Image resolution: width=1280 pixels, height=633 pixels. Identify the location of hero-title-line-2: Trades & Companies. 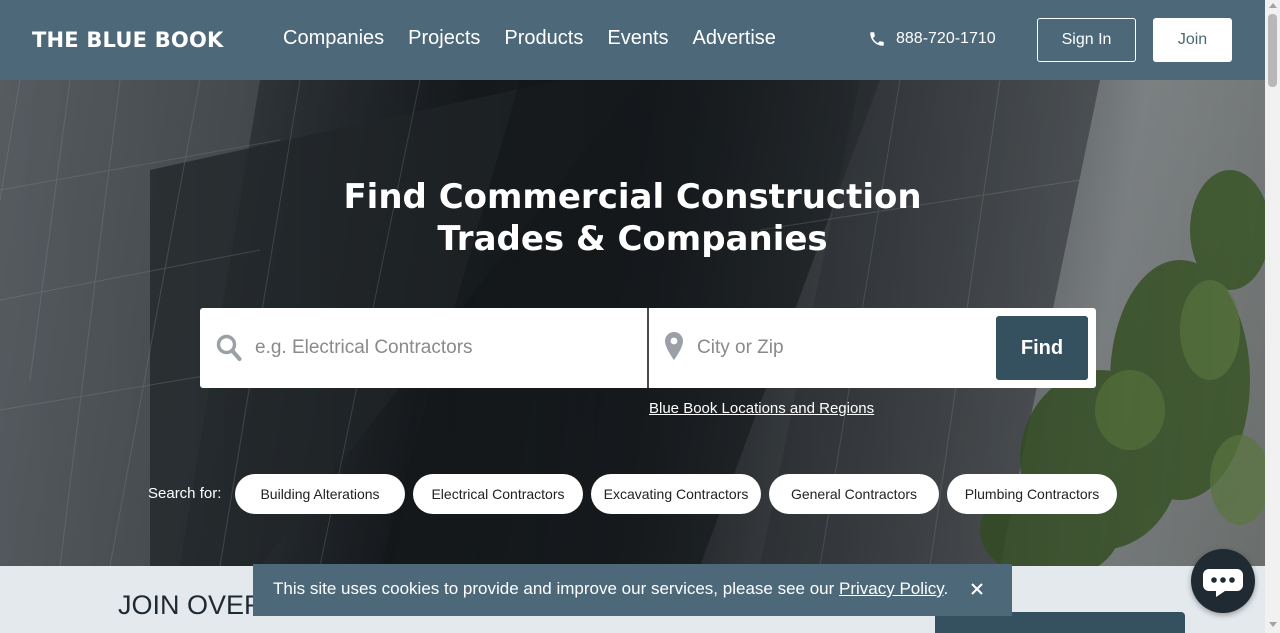
(632, 239).